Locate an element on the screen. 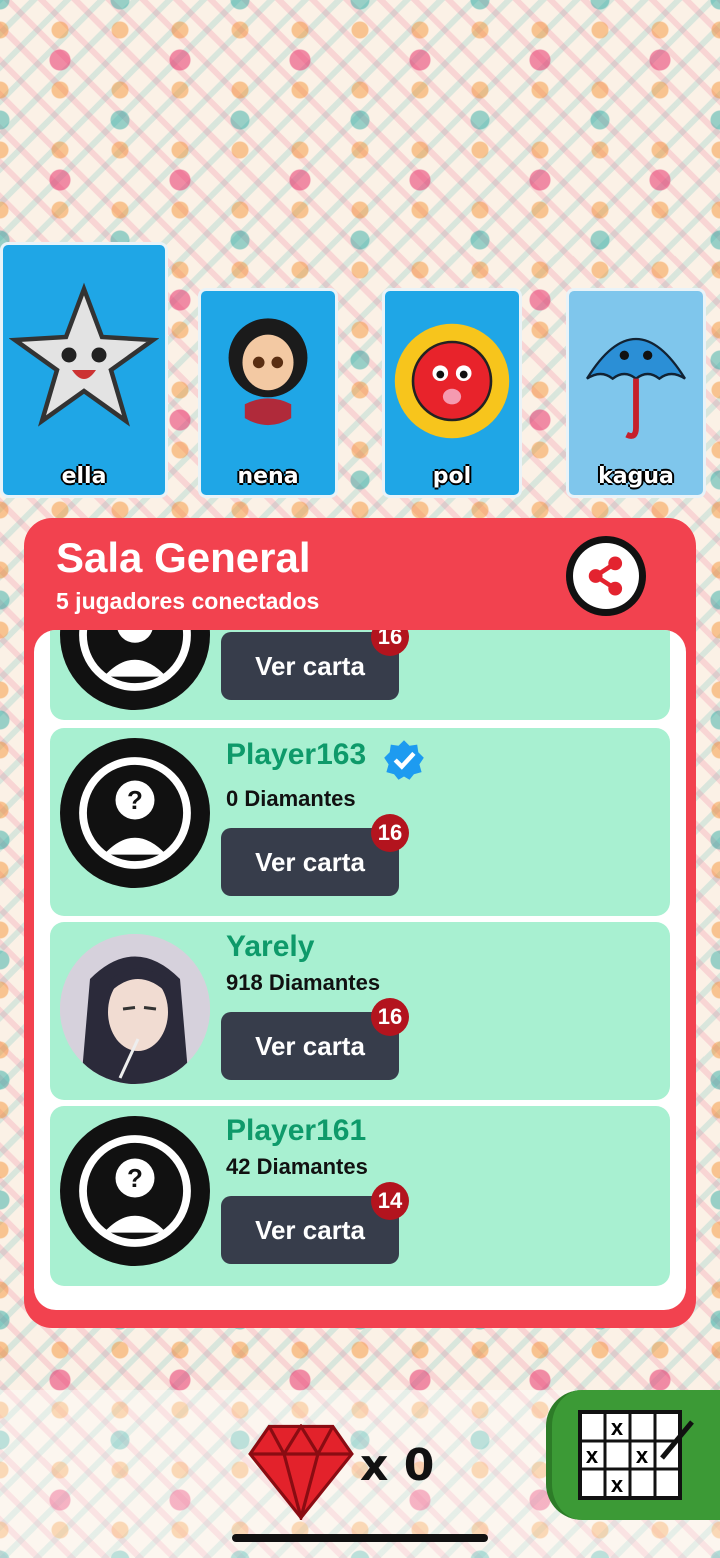 The height and width of the screenshot is (1558, 720). board-button: x x x x is located at coordinates (633, 1455).